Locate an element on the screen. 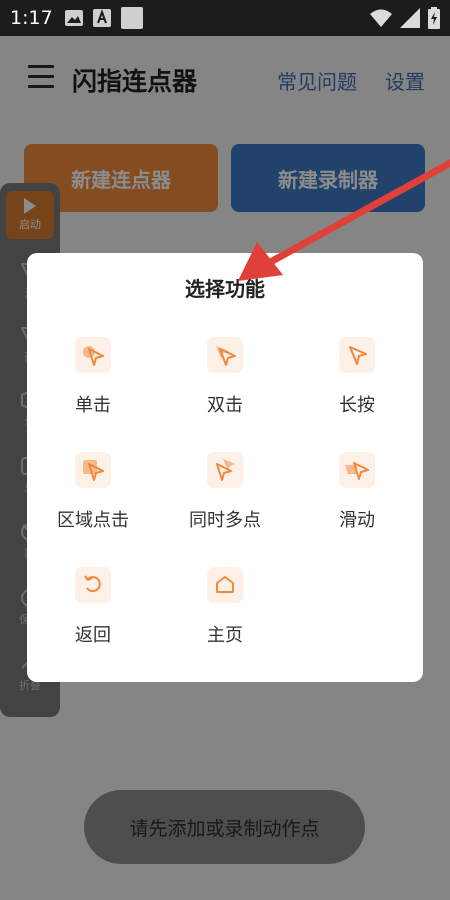  area-tap-icon is located at coordinates (93, 470).